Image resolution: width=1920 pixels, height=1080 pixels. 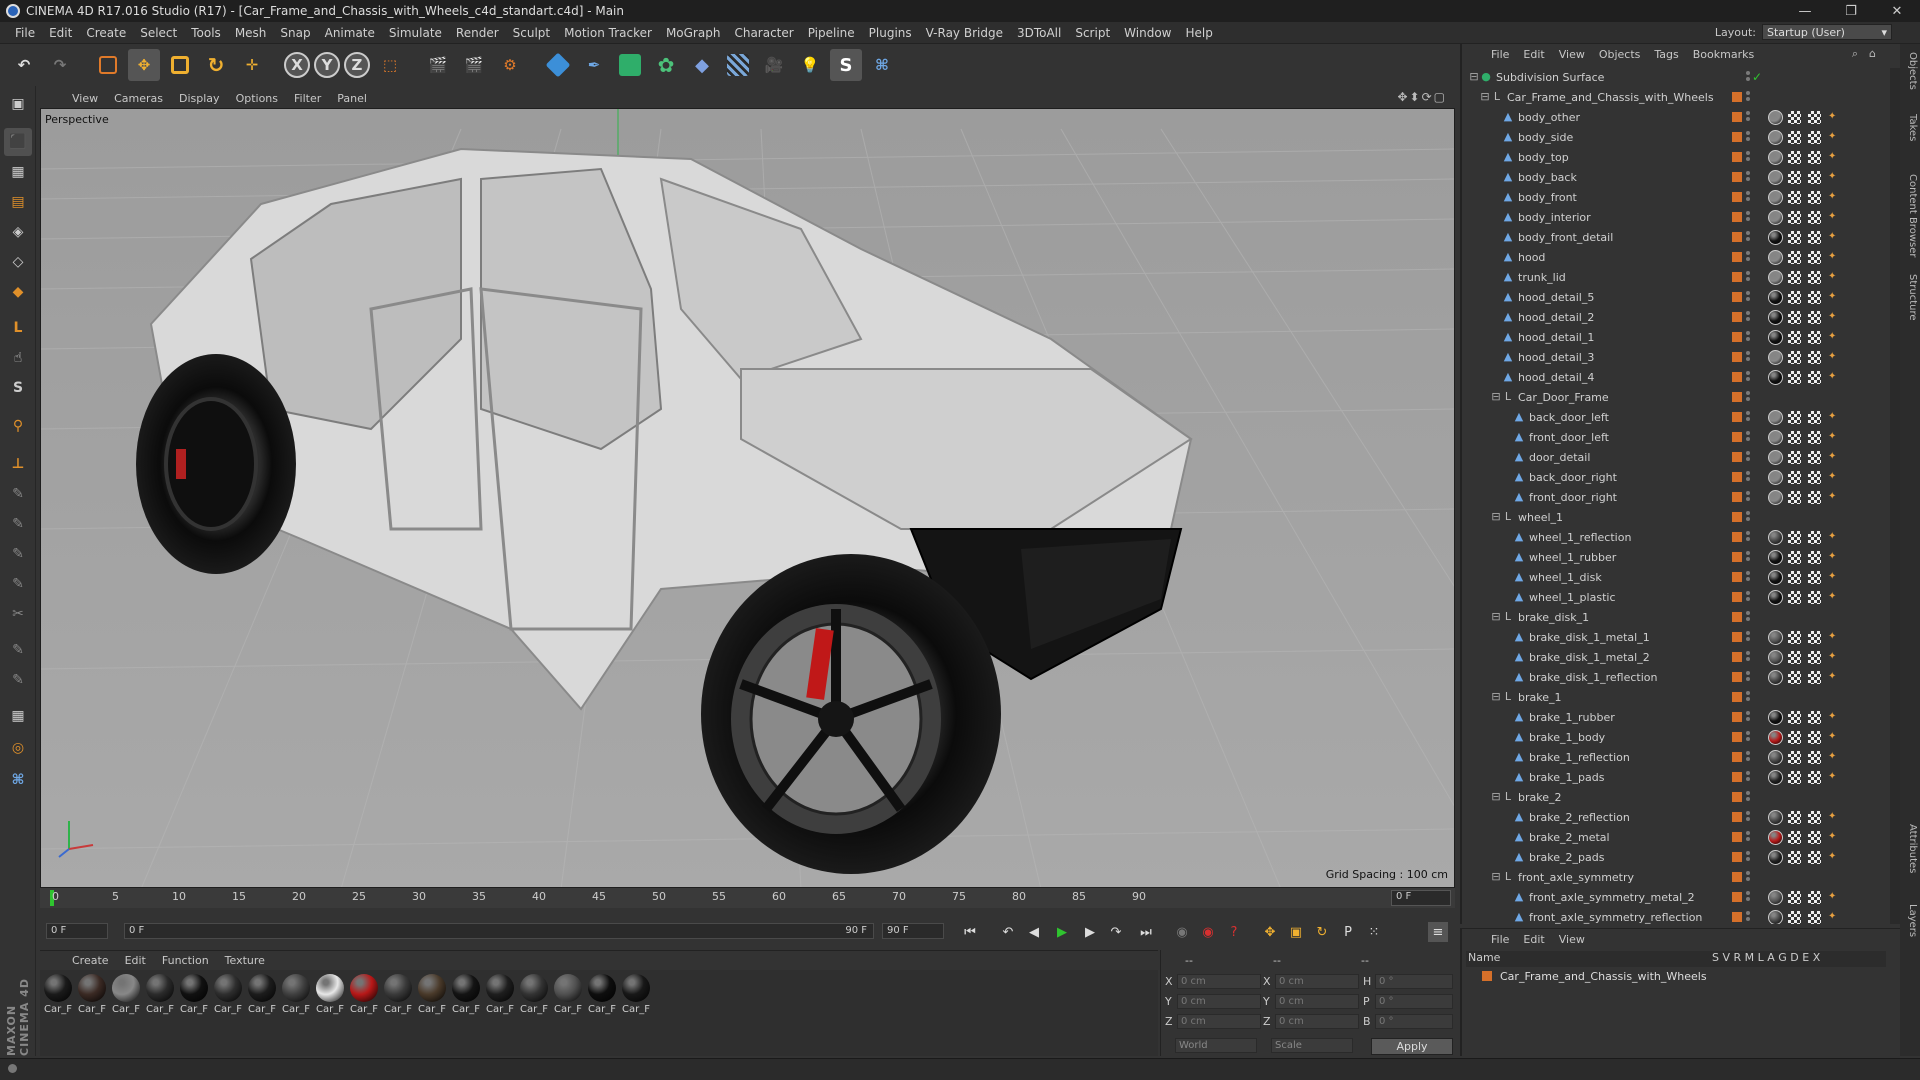 What do you see at coordinates (747, 898) in the screenshot?
I see `timeline-ruler: 0 F 0 5 10 15 20 25 30 35 40 45 50 55 60 65 70 75 80 85 90` at bounding box center [747, 898].